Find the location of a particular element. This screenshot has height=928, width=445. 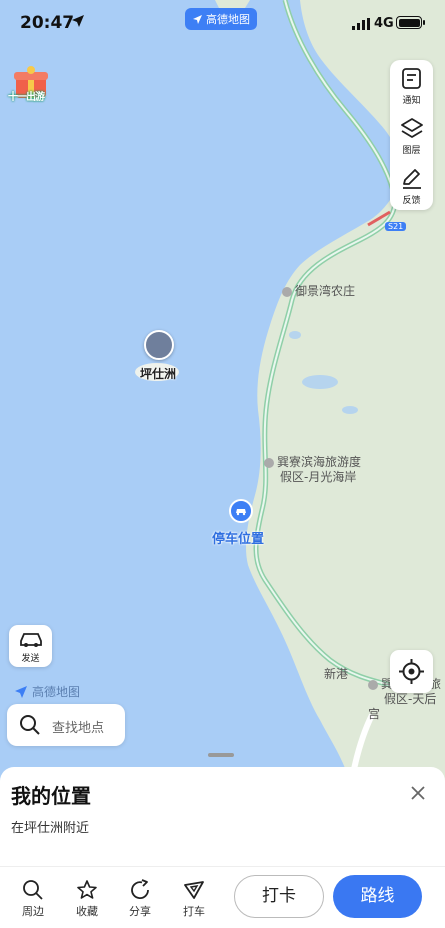

signal-icon is located at coordinates (361, 24).